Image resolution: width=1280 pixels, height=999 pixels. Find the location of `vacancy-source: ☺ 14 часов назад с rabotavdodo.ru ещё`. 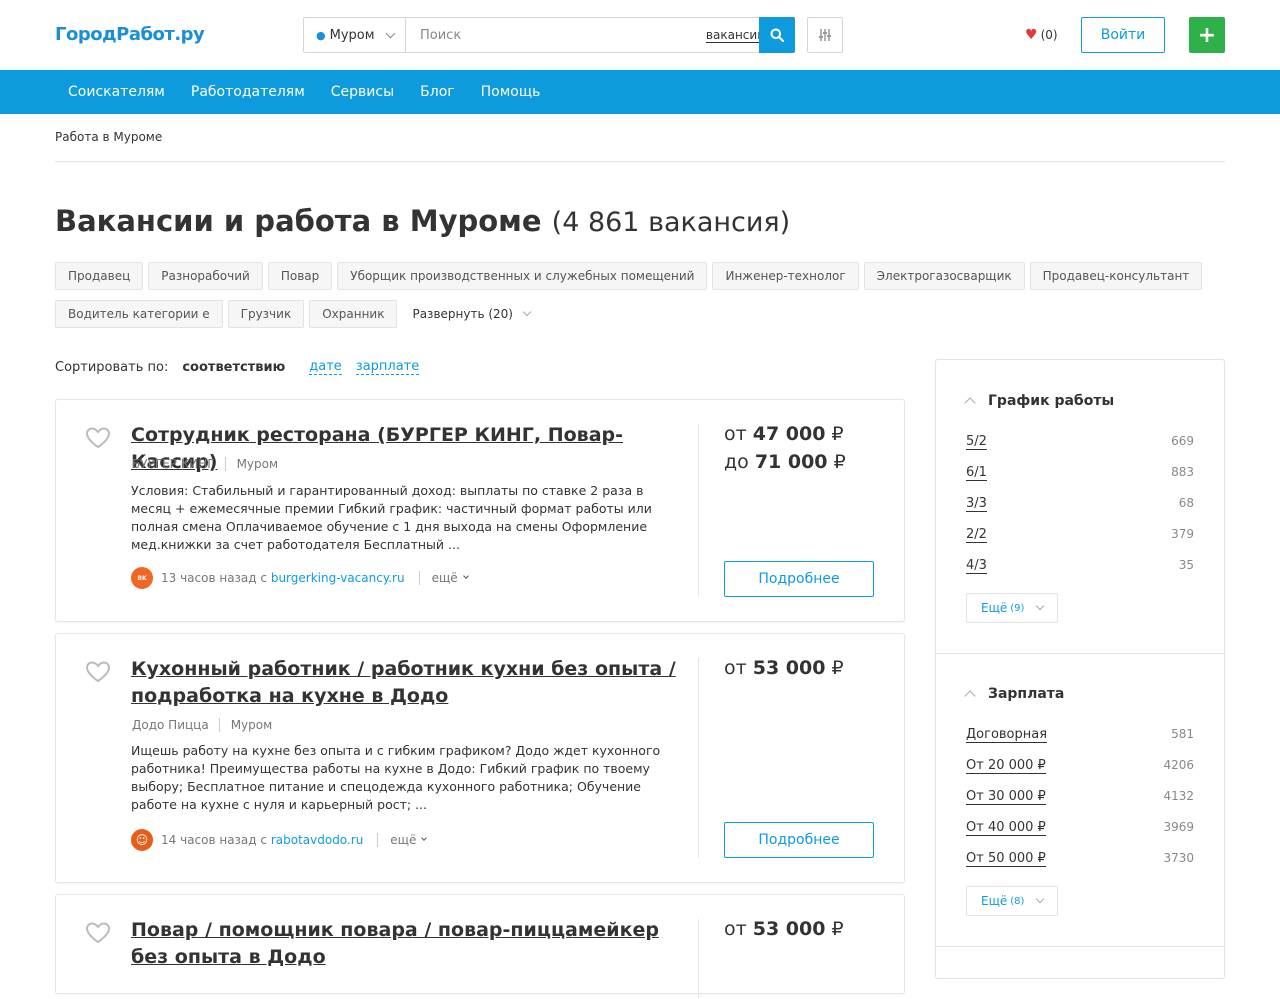

vacancy-source: ☺ 14 часов назад с rabotavdodo.ru ещё is located at coordinates (279, 840).